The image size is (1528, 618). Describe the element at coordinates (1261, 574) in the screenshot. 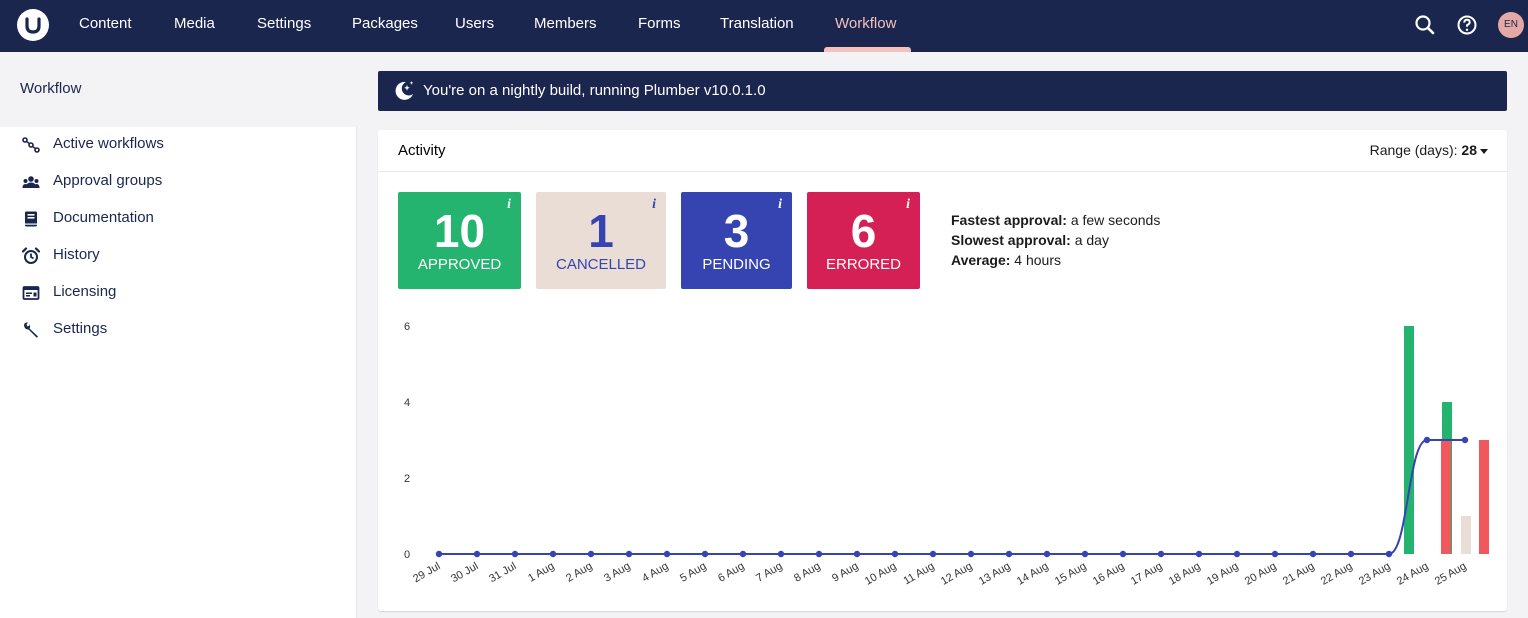

I see `x-tick-label: 20 Aug` at that location.